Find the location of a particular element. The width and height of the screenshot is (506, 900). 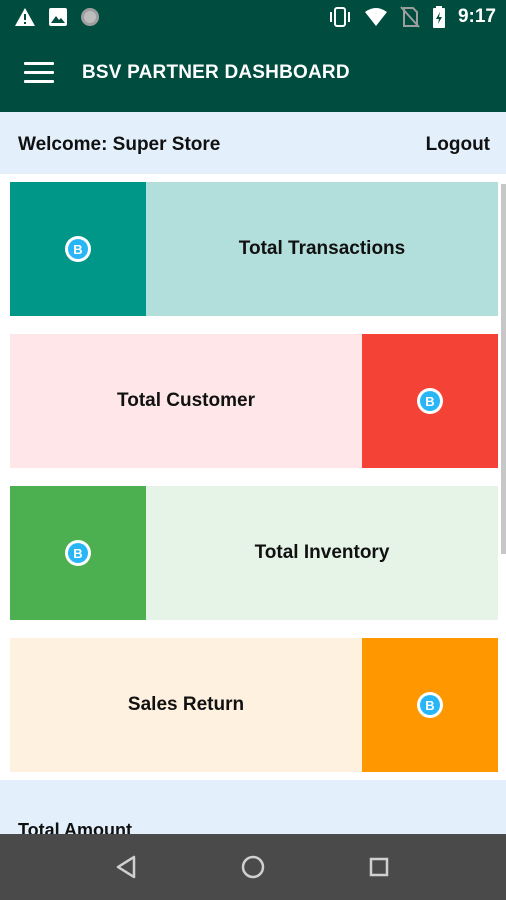

back-icon is located at coordinates (127, 867).